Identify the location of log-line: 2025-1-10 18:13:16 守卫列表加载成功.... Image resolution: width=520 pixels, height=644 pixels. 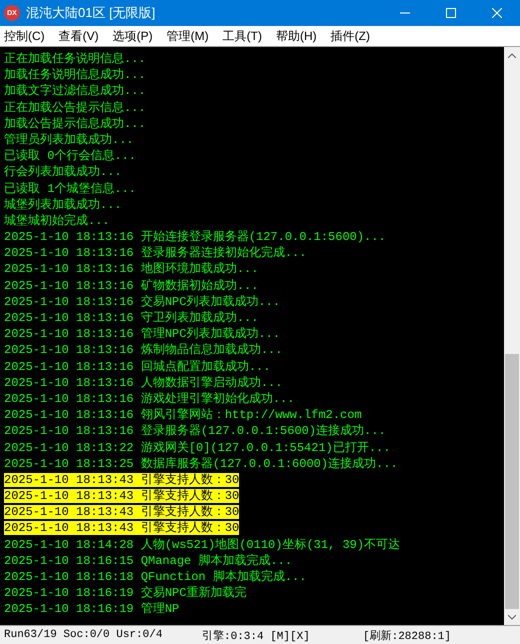
(131, 318).